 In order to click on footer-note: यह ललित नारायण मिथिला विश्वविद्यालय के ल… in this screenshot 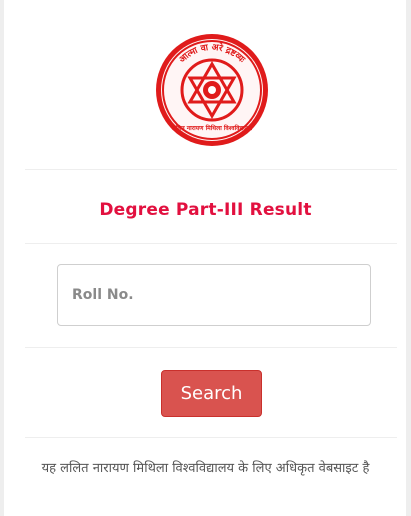, I will do `click(205, 468)`.